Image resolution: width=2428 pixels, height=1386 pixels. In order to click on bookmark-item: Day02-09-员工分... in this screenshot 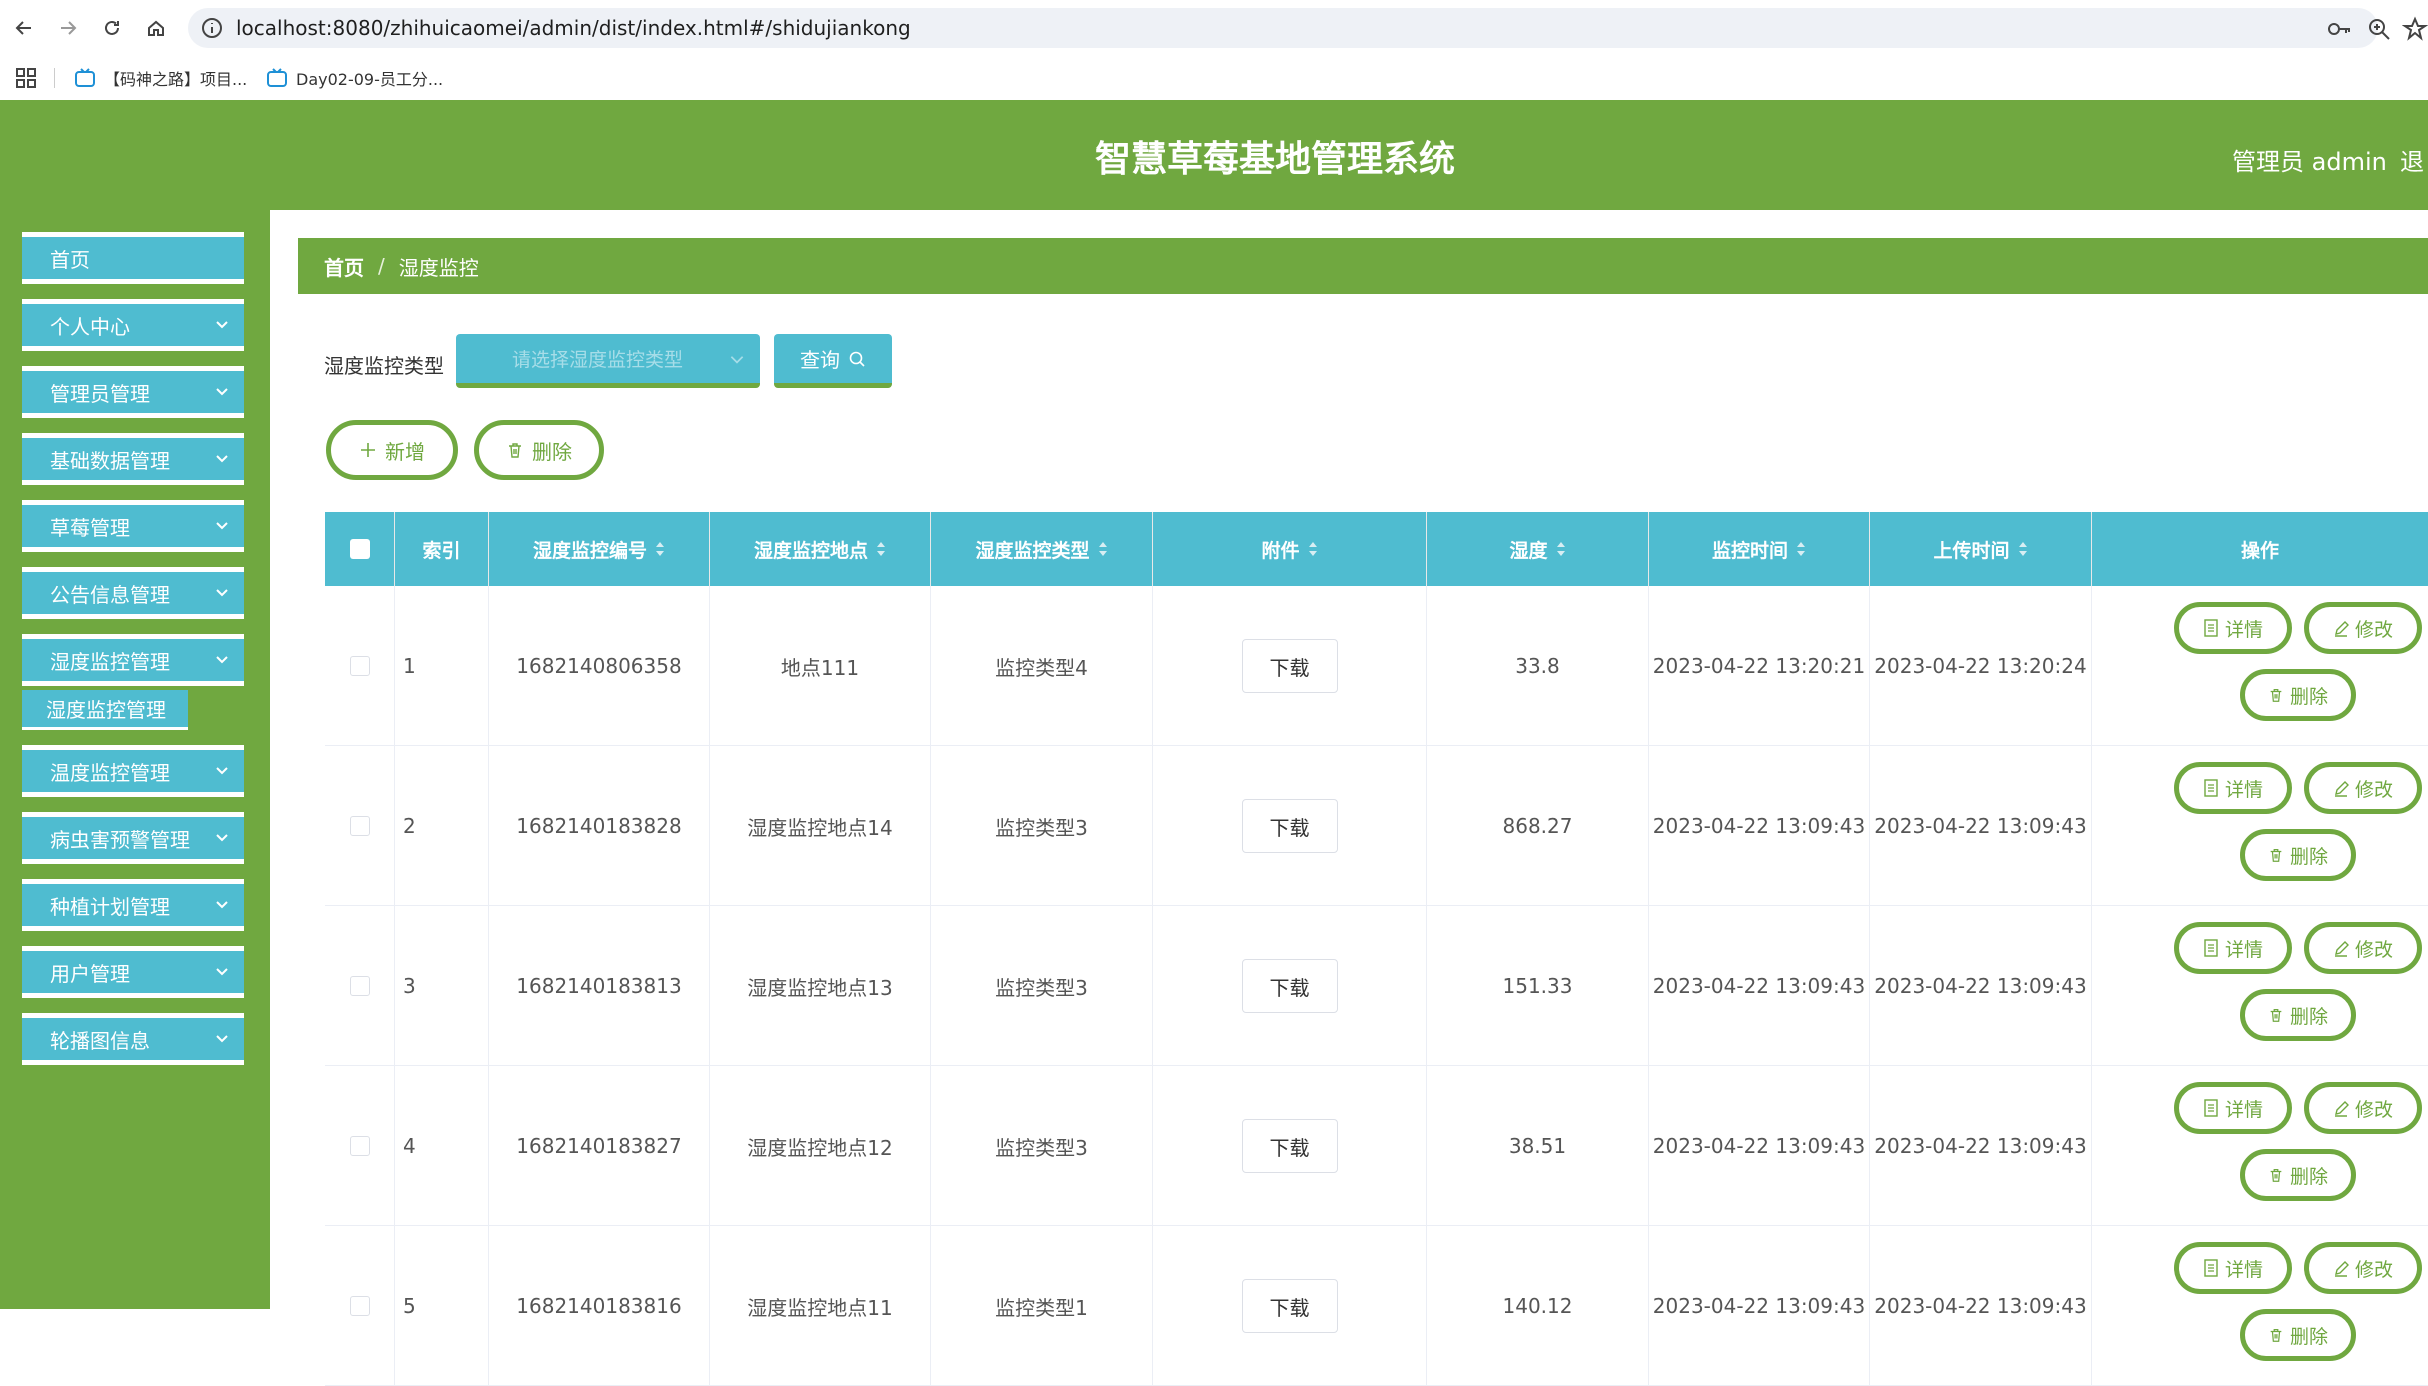, I will do `click(354, 78)`.